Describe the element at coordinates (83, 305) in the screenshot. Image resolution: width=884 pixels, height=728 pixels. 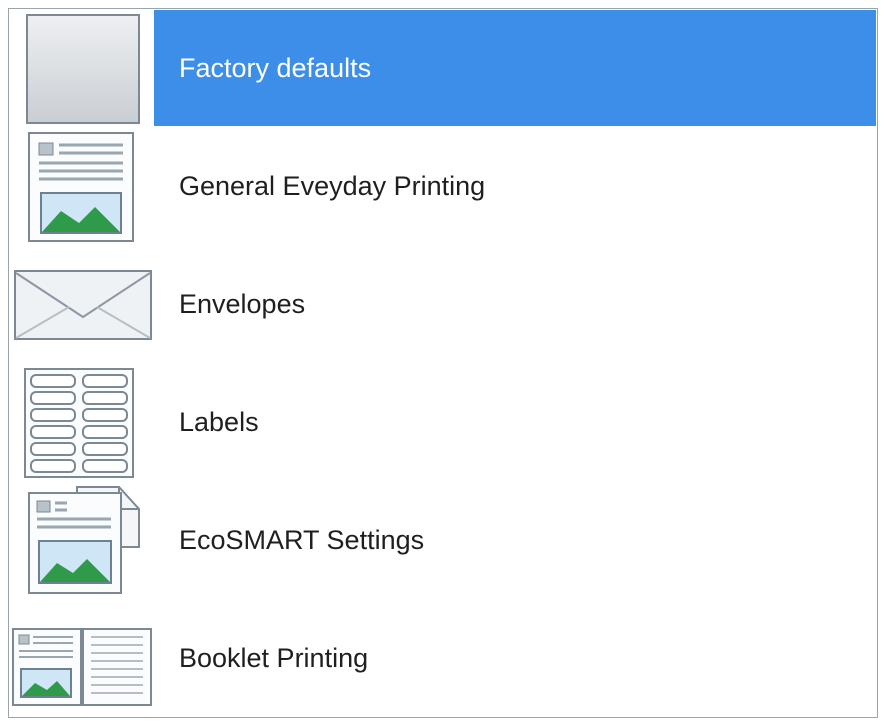
I see `envelope-icon` at that location.